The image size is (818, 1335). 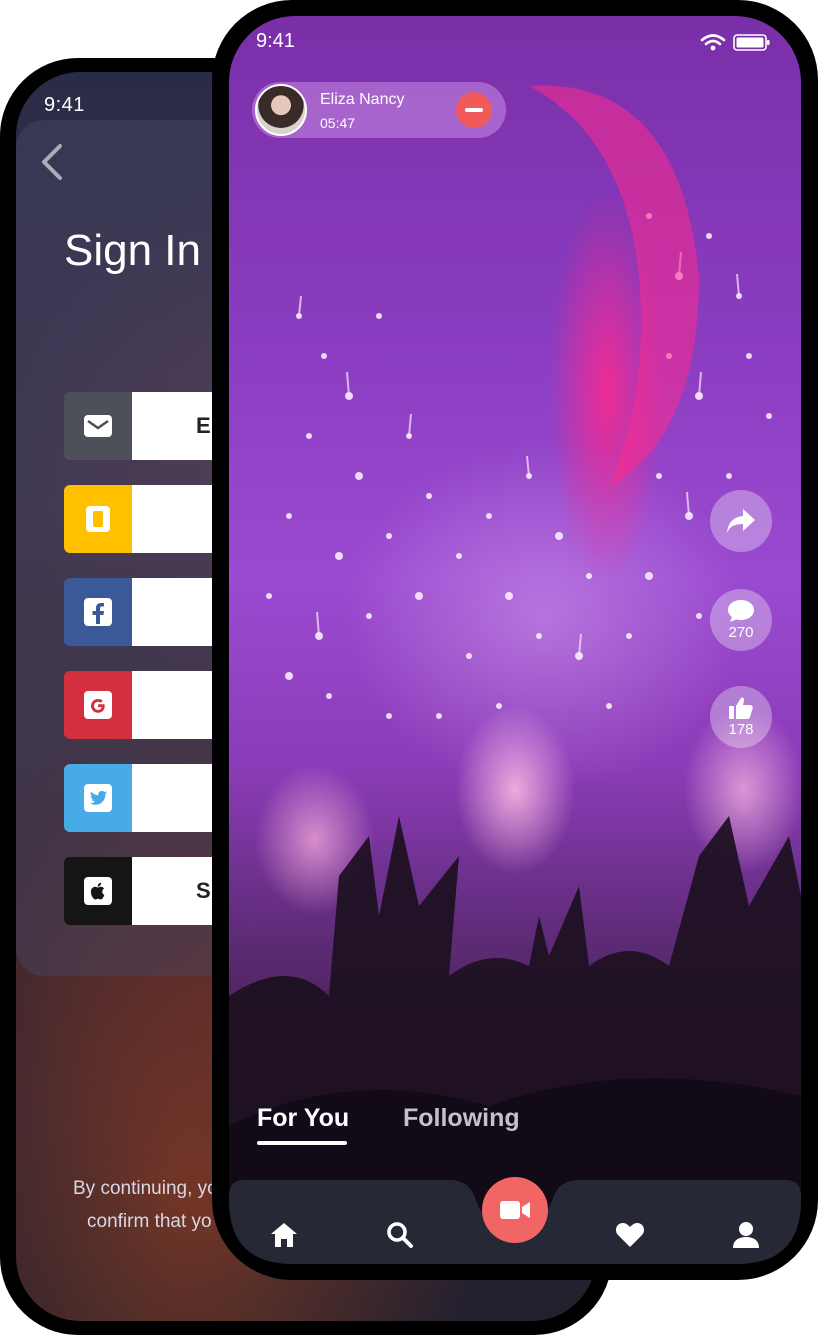 I want to click on nav-search, so click(x=400, y=1235).